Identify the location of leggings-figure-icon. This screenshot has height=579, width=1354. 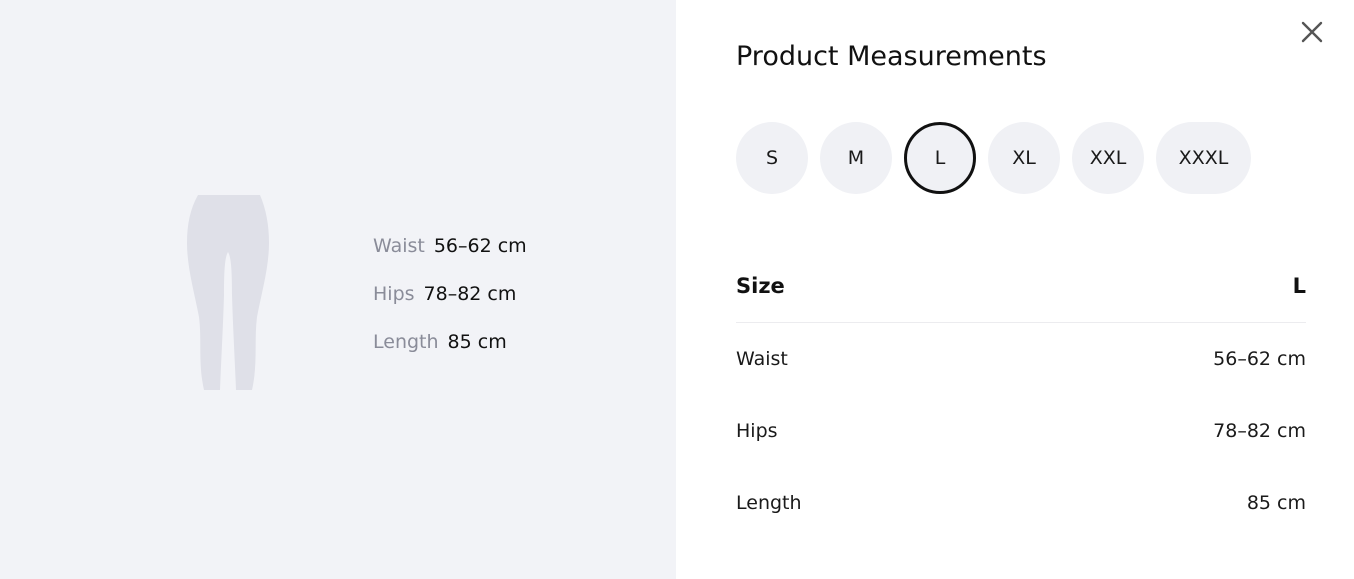
(228, 293).